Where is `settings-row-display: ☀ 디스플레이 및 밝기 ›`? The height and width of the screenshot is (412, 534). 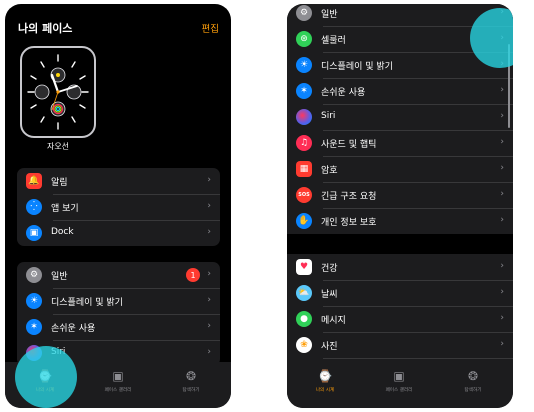
settings-row-display: ☀ 디스플레이 및 밝기 › is located at coordinates (118, 301).